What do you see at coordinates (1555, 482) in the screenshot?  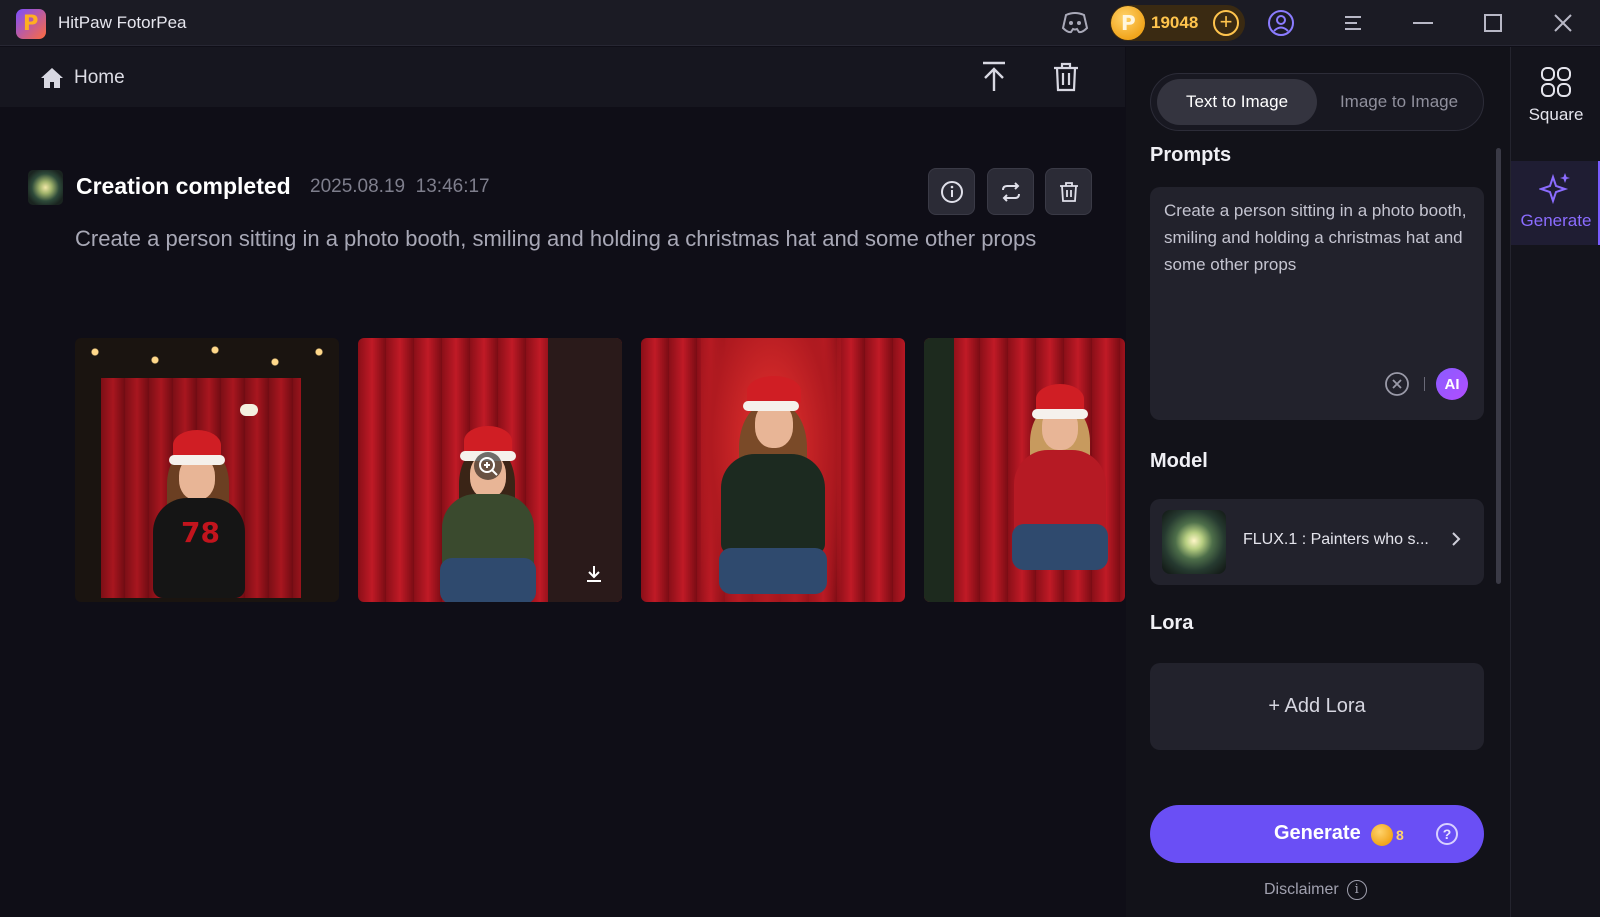 I see `side-rail: Square Generate` at bounding box center [1555, 482].